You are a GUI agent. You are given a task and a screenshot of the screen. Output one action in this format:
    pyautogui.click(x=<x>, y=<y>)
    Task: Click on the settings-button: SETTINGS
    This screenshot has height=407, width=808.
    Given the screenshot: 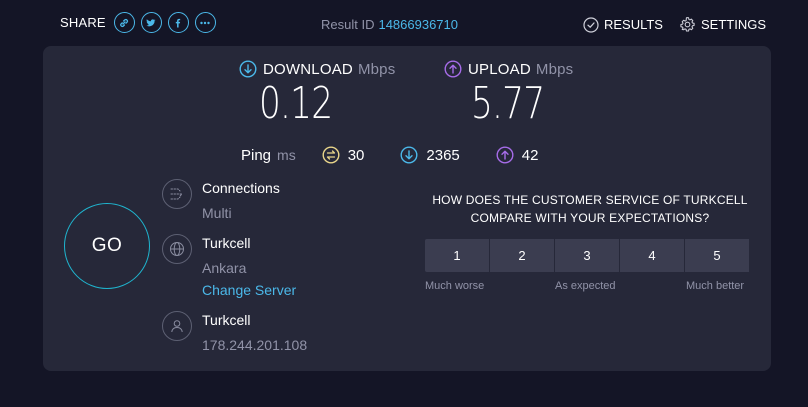 What is the action you would take?
    pyautogui.click(x=722, y=24)
    